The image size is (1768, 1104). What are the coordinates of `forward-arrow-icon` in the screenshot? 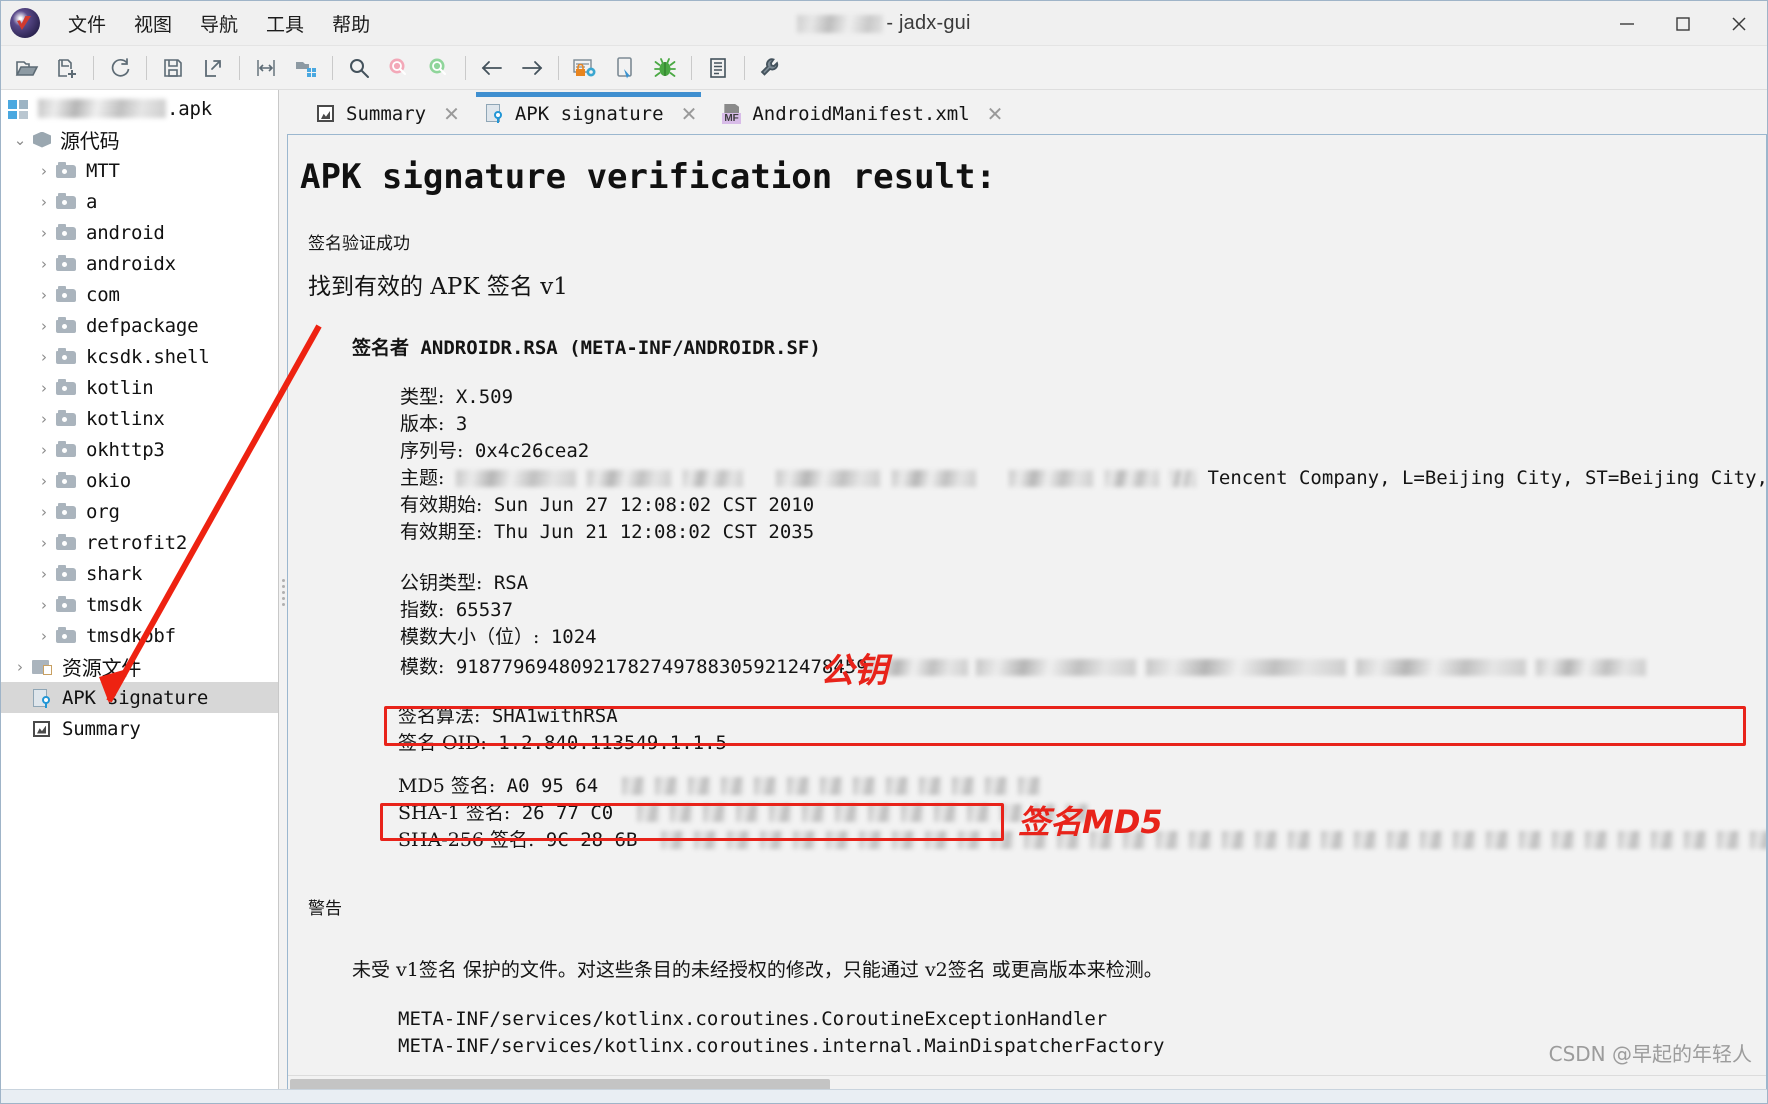 It's located at (532, 68).